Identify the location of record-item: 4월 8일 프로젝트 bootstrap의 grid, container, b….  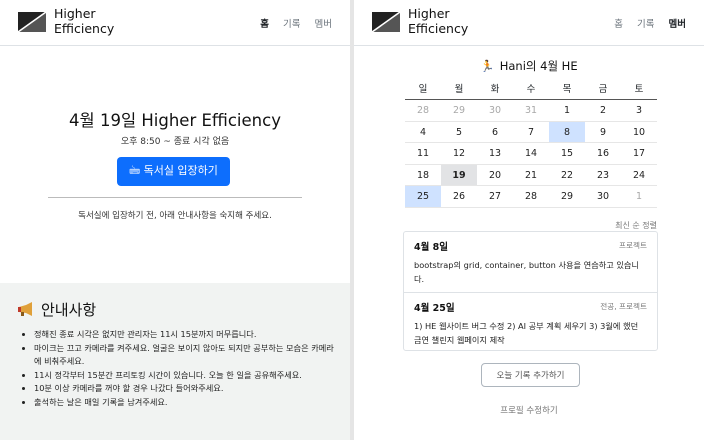
(530, 262).